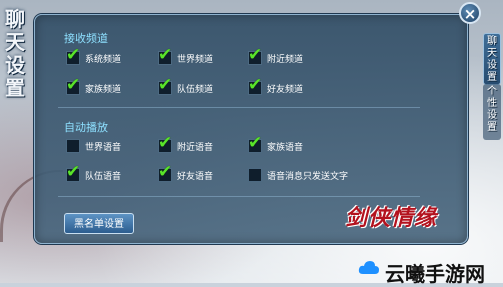 Image resolution: width=503 pixels, height=287 pixels. I want to click on checkbox-label: 家族语音, so click(285, 147).